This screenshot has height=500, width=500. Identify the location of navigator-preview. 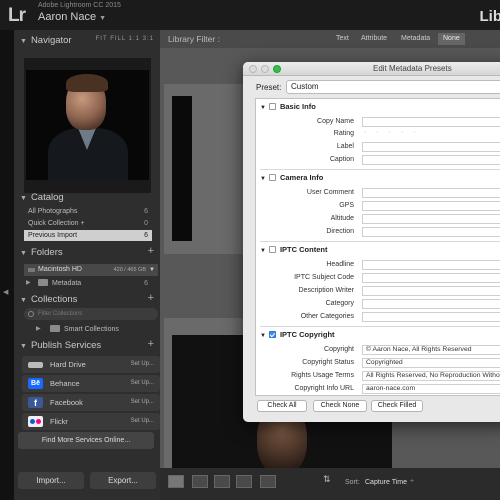
(87, 125).